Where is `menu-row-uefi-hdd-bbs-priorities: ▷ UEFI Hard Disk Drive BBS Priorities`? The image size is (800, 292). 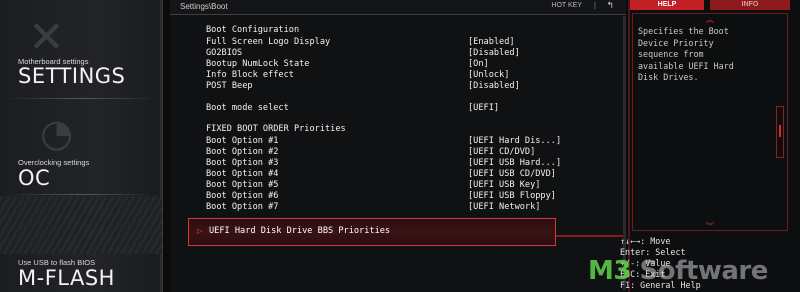
menu-row-uefi-hdd-bbs-priorities: ▷ UEFI Hard Disk Drive BBS Priorities is located at coordinates (372, 232).